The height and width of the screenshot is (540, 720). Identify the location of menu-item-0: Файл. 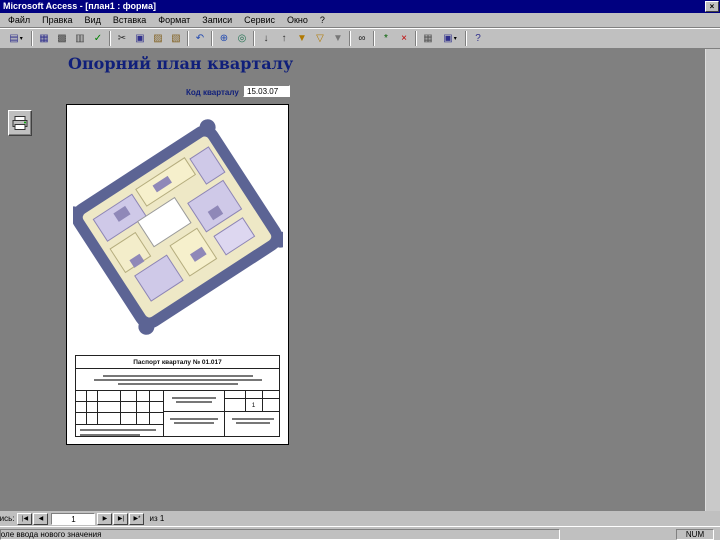
(19, 20).